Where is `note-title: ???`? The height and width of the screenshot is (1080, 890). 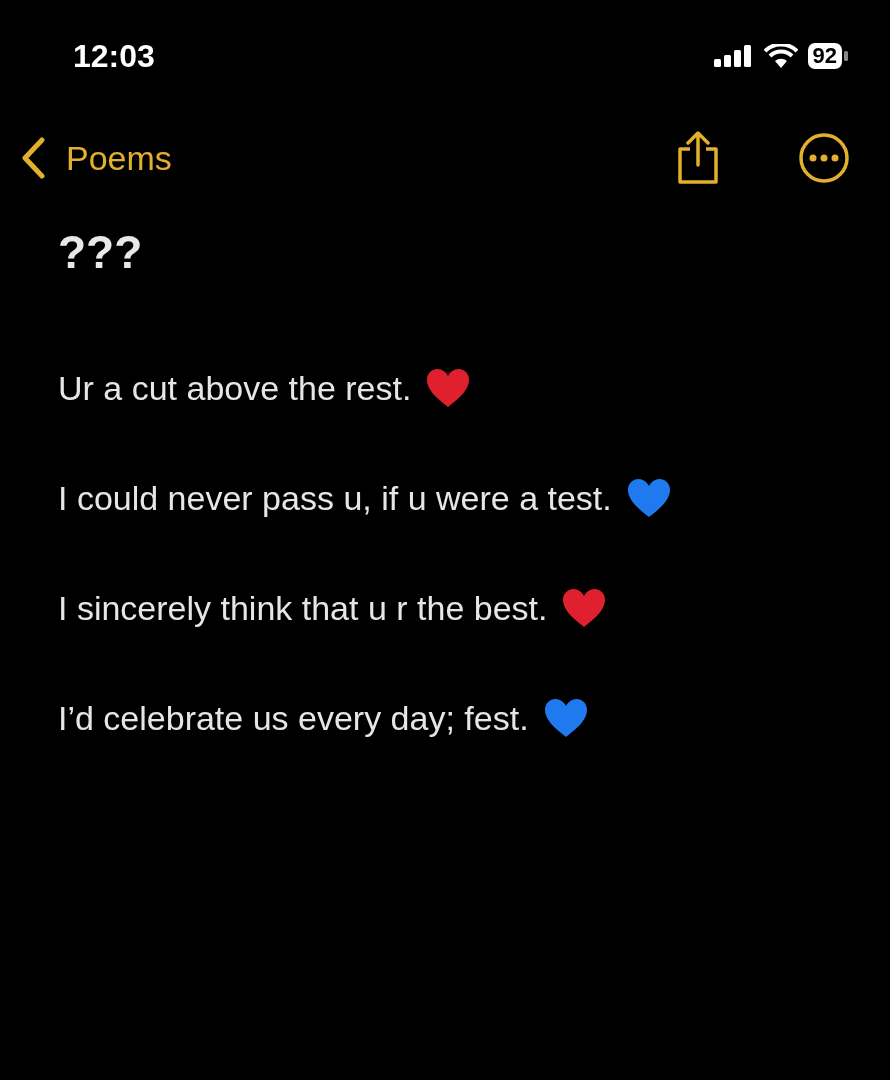
note-title: ??? is located at coordinates (101, 252).